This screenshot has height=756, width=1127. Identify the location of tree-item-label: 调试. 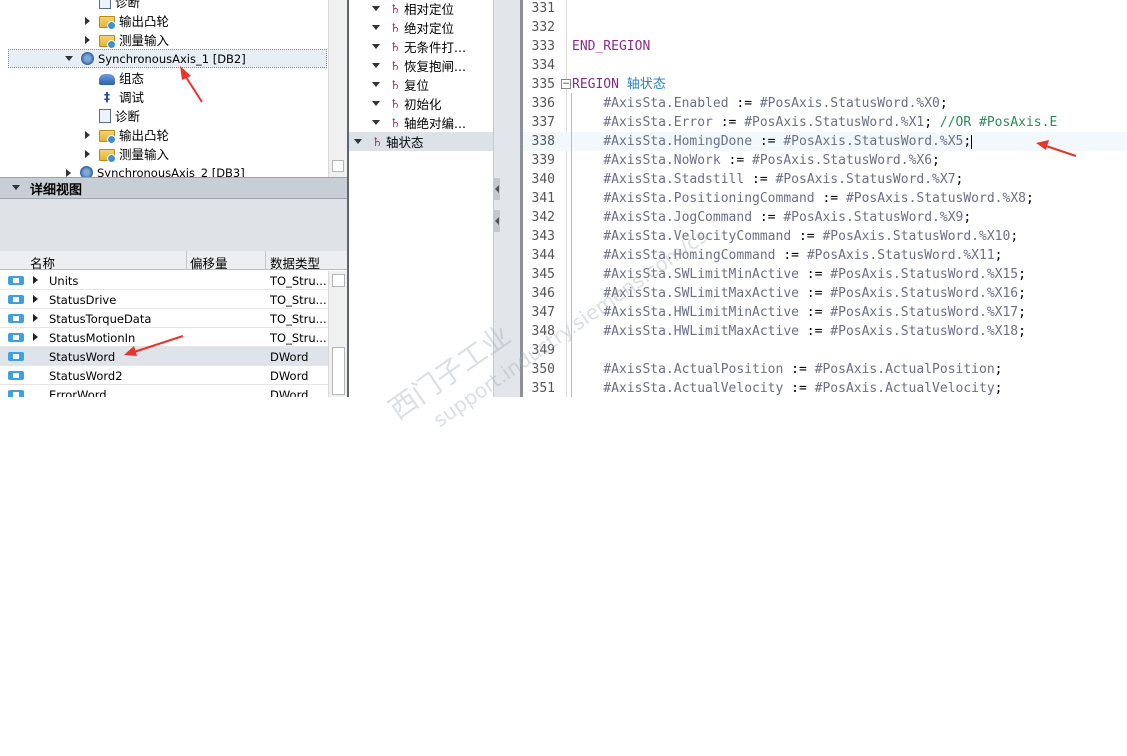
(132, 97).